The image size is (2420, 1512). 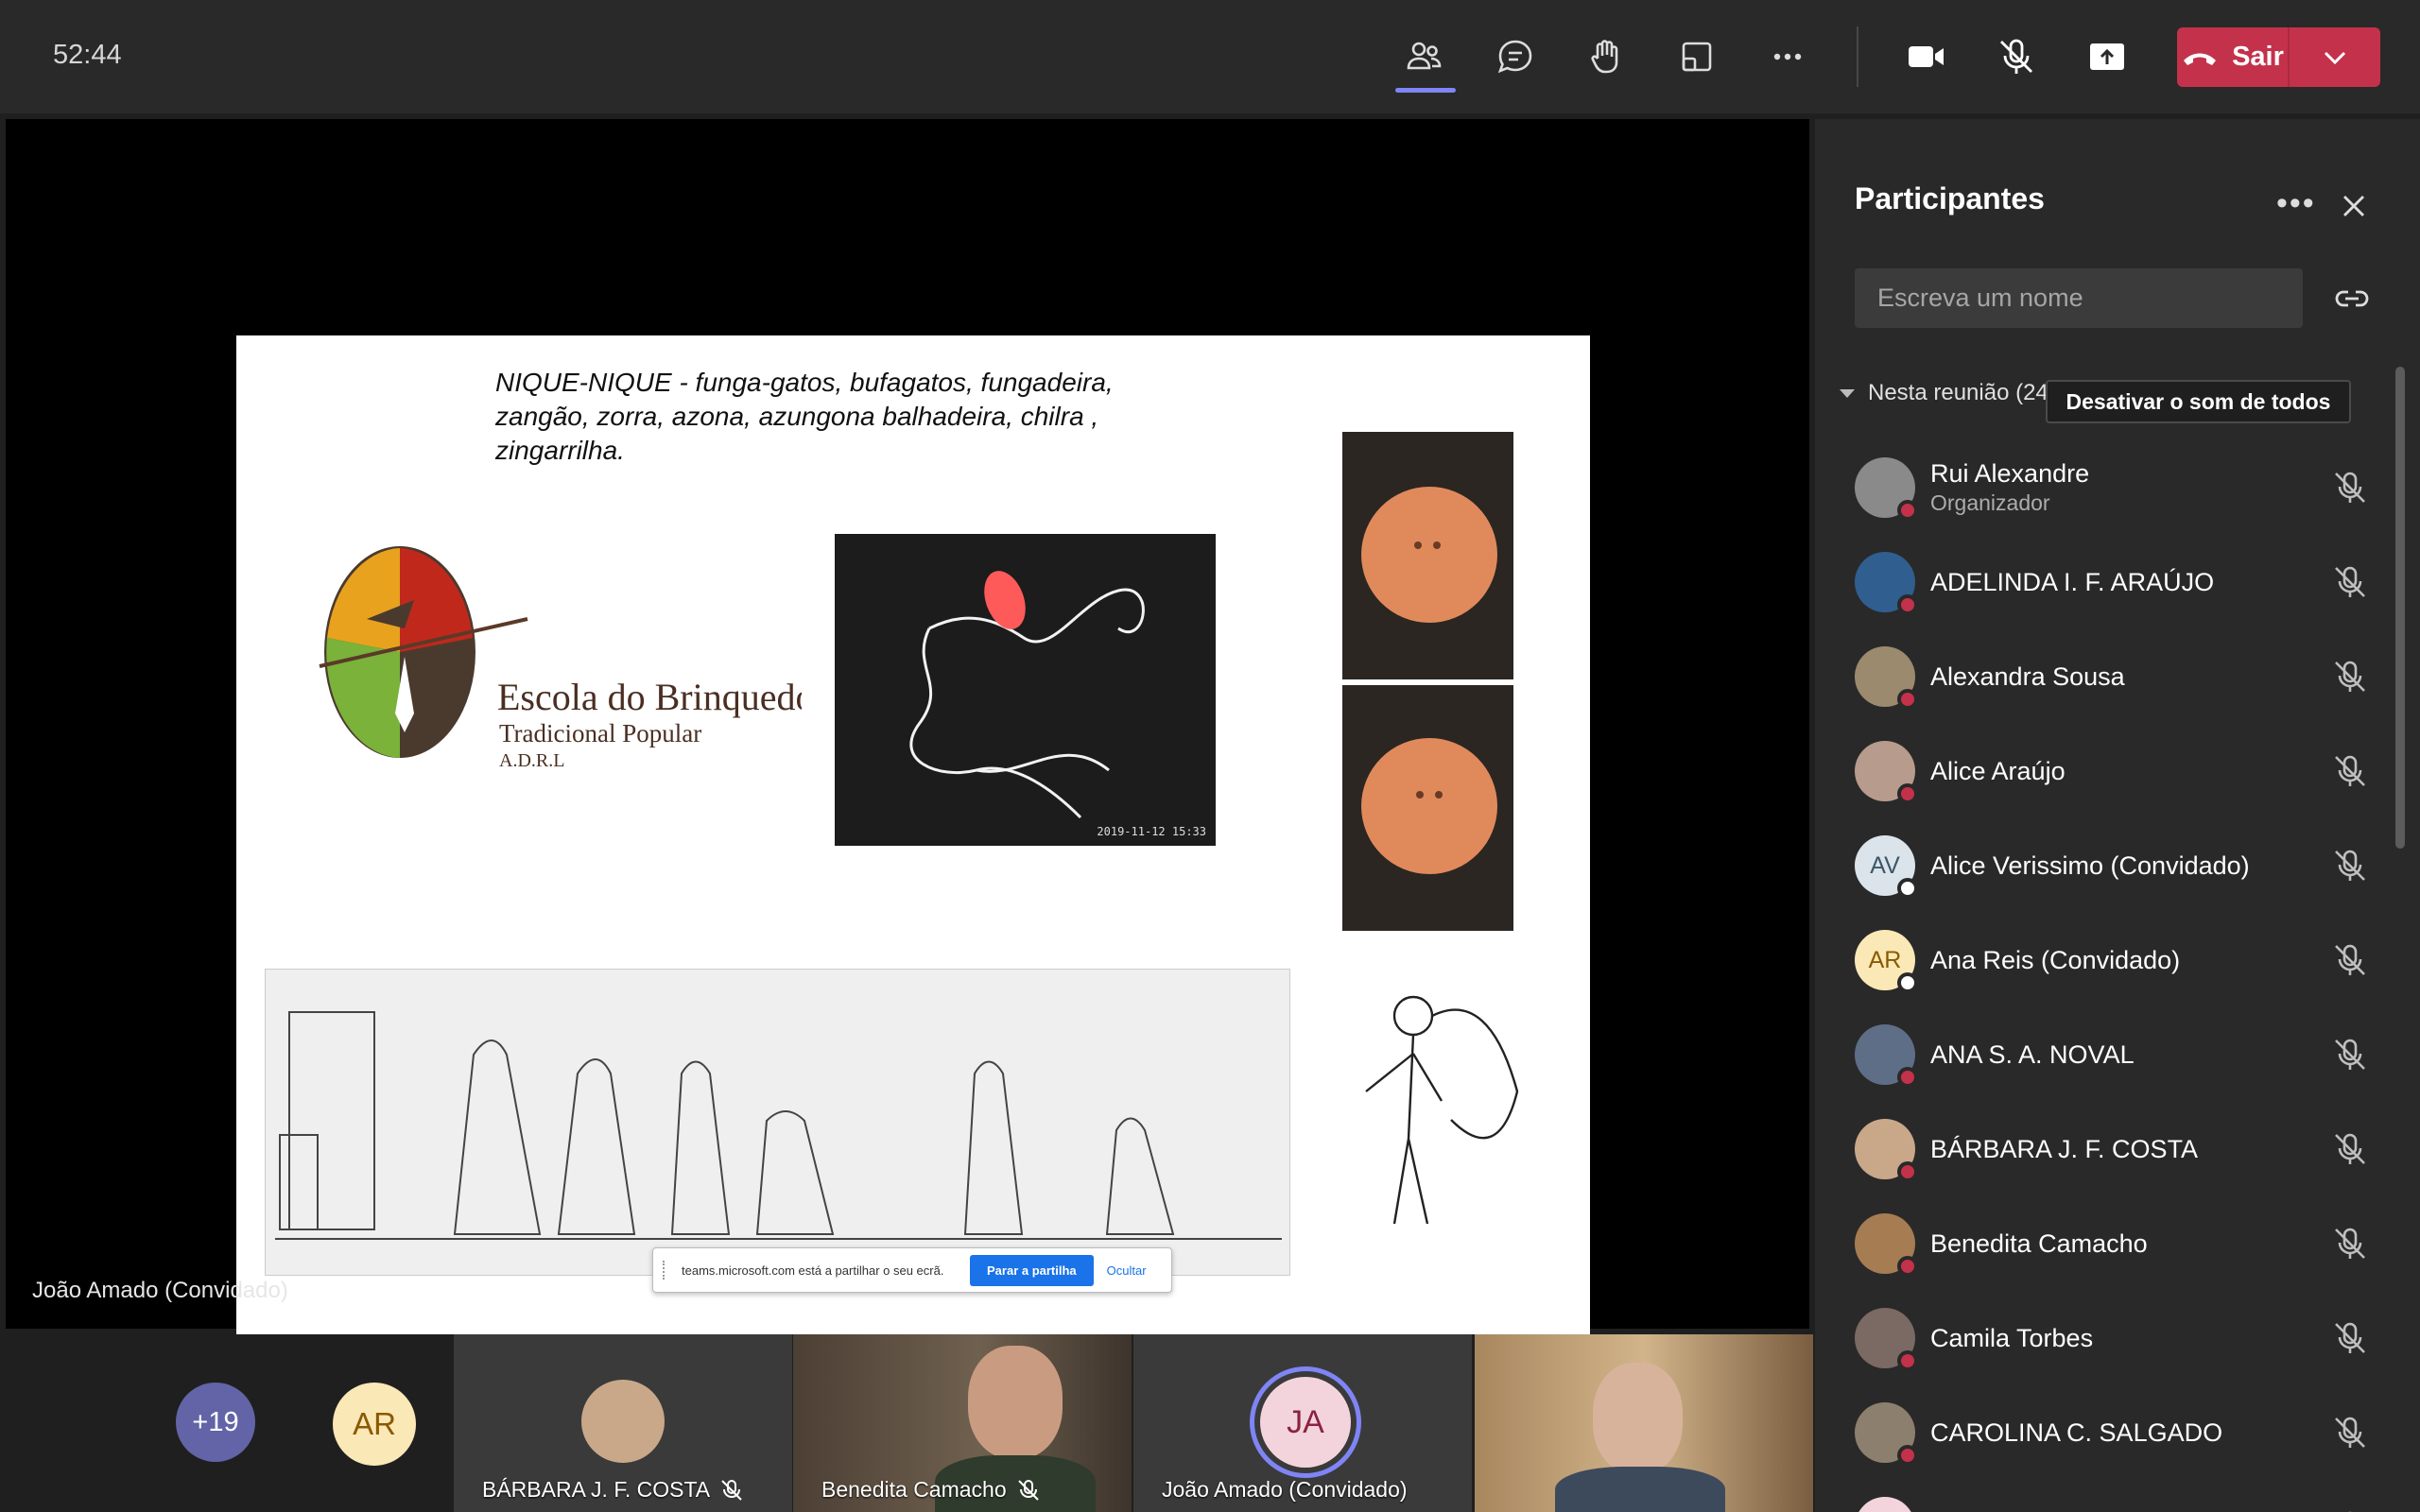 What do you see at coordinates (1025, 690) in the screenshot?
I see `whirligig-photo: 2019-11-12 15:33` at bounding box center [1025, 690].